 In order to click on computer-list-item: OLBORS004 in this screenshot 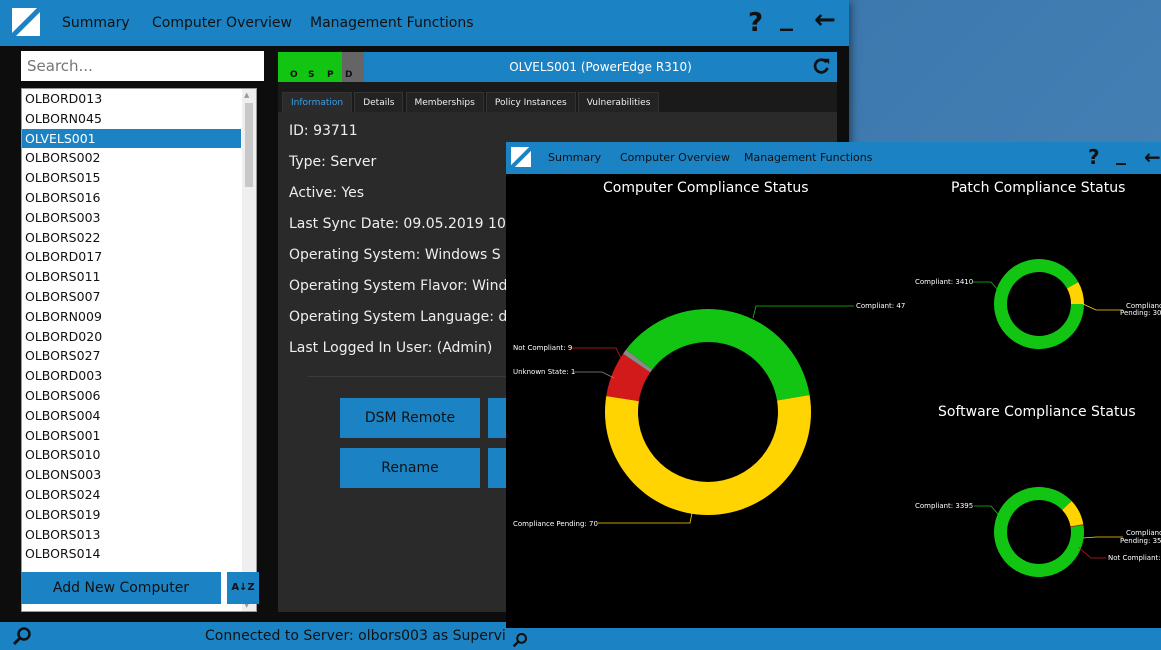, I will do `click(131, 416)`.